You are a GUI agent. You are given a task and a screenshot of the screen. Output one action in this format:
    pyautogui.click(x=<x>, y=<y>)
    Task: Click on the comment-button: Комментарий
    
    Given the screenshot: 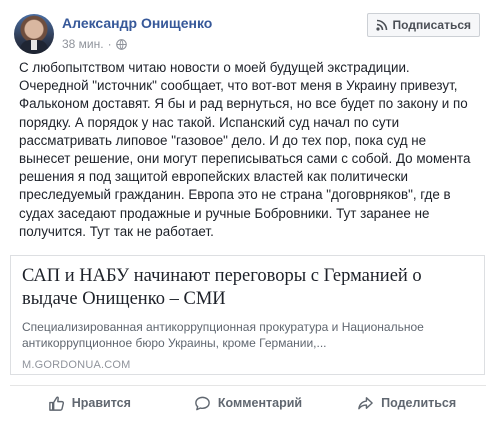 What is the action you would take?
    pyautogui.click(x=248, y=403)
    